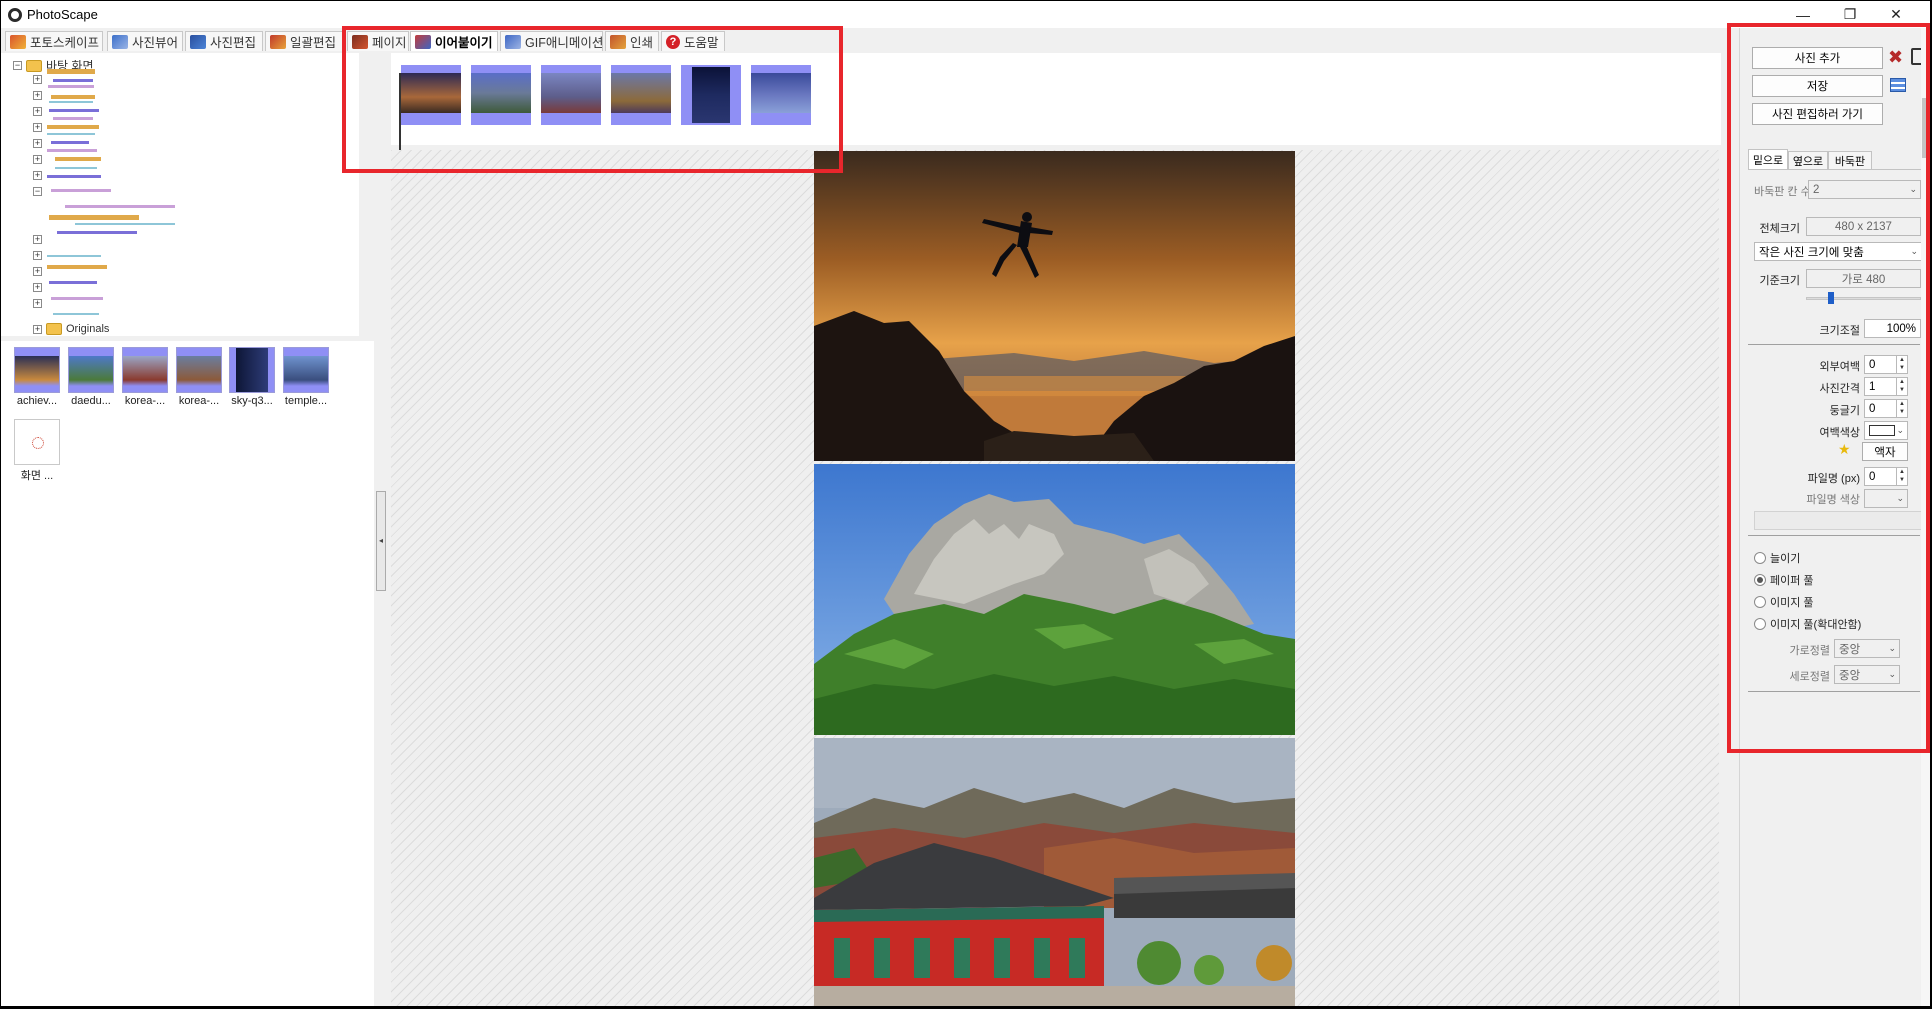 This screenshot has height=1009, width=1932. I want to click on photoscape-logo-icon, so click(15, 15).